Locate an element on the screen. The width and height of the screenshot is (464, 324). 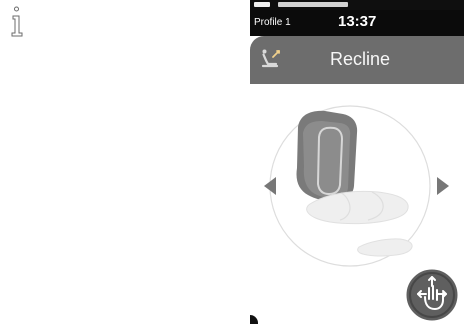
screen-top-edge is located at coordinates (357, 5).